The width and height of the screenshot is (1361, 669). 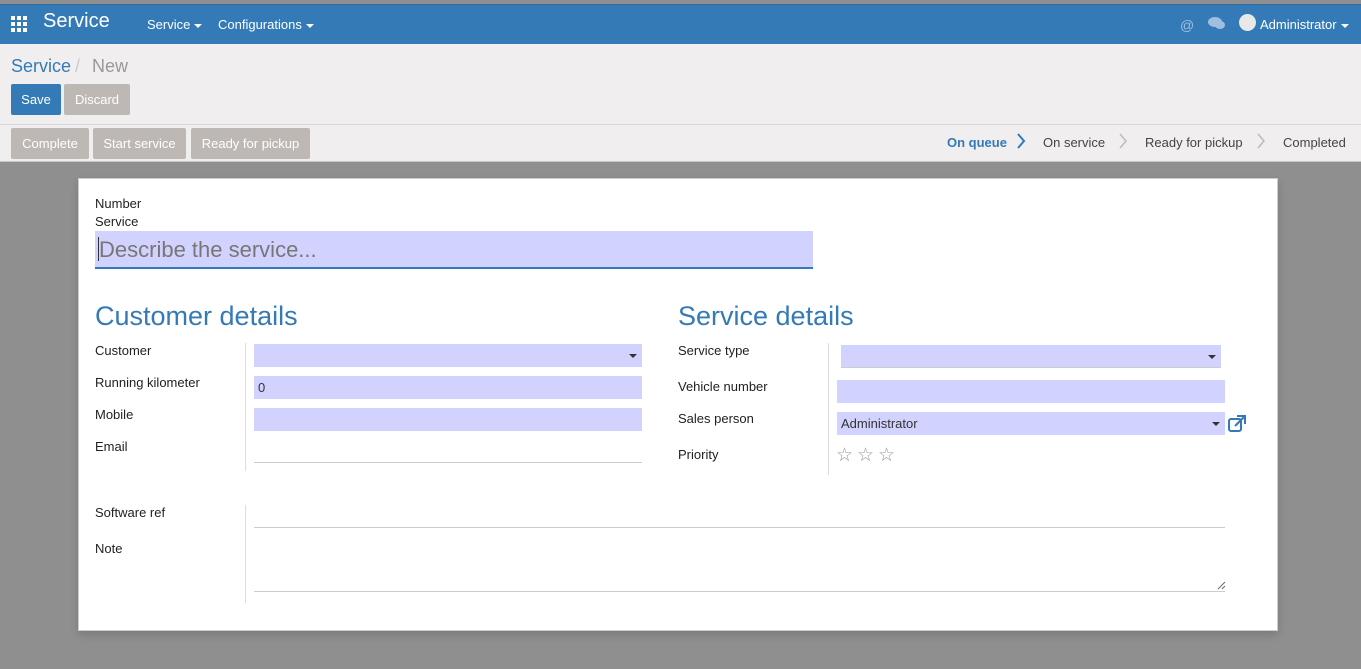 What do you see at coordinates (117, 221) in the screenshot?
I see `service-label: Service` at bounding box center [117, 221].